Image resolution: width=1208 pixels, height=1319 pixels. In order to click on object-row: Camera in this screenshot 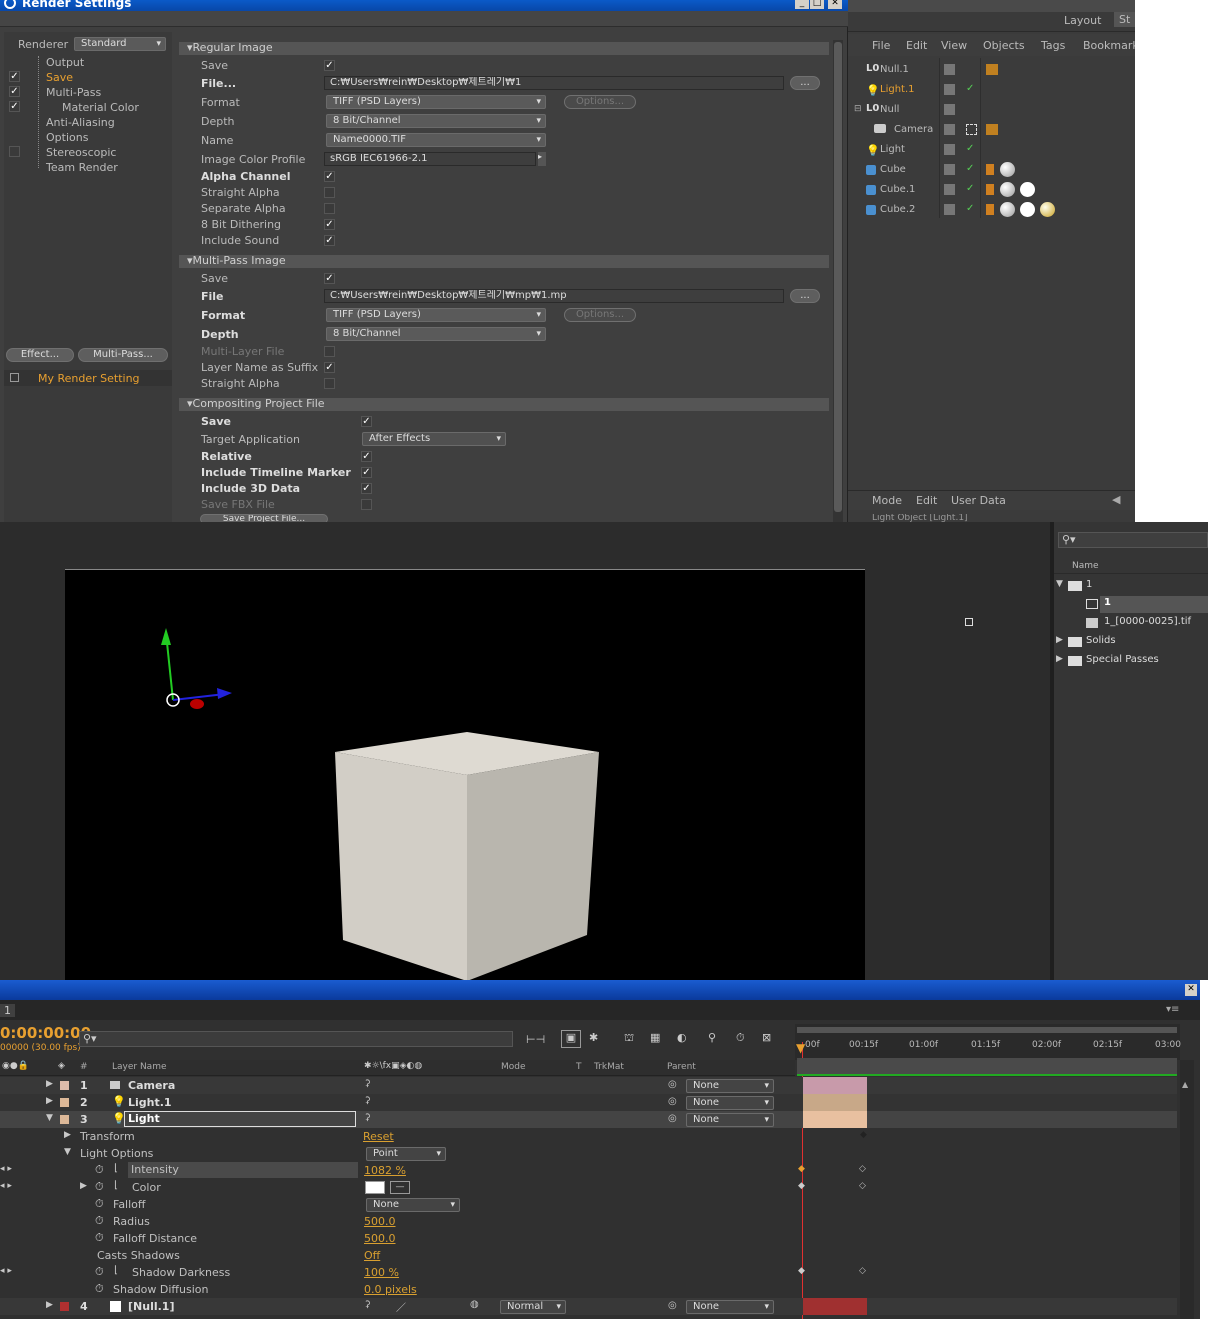, I will do `click(991, 131)`.